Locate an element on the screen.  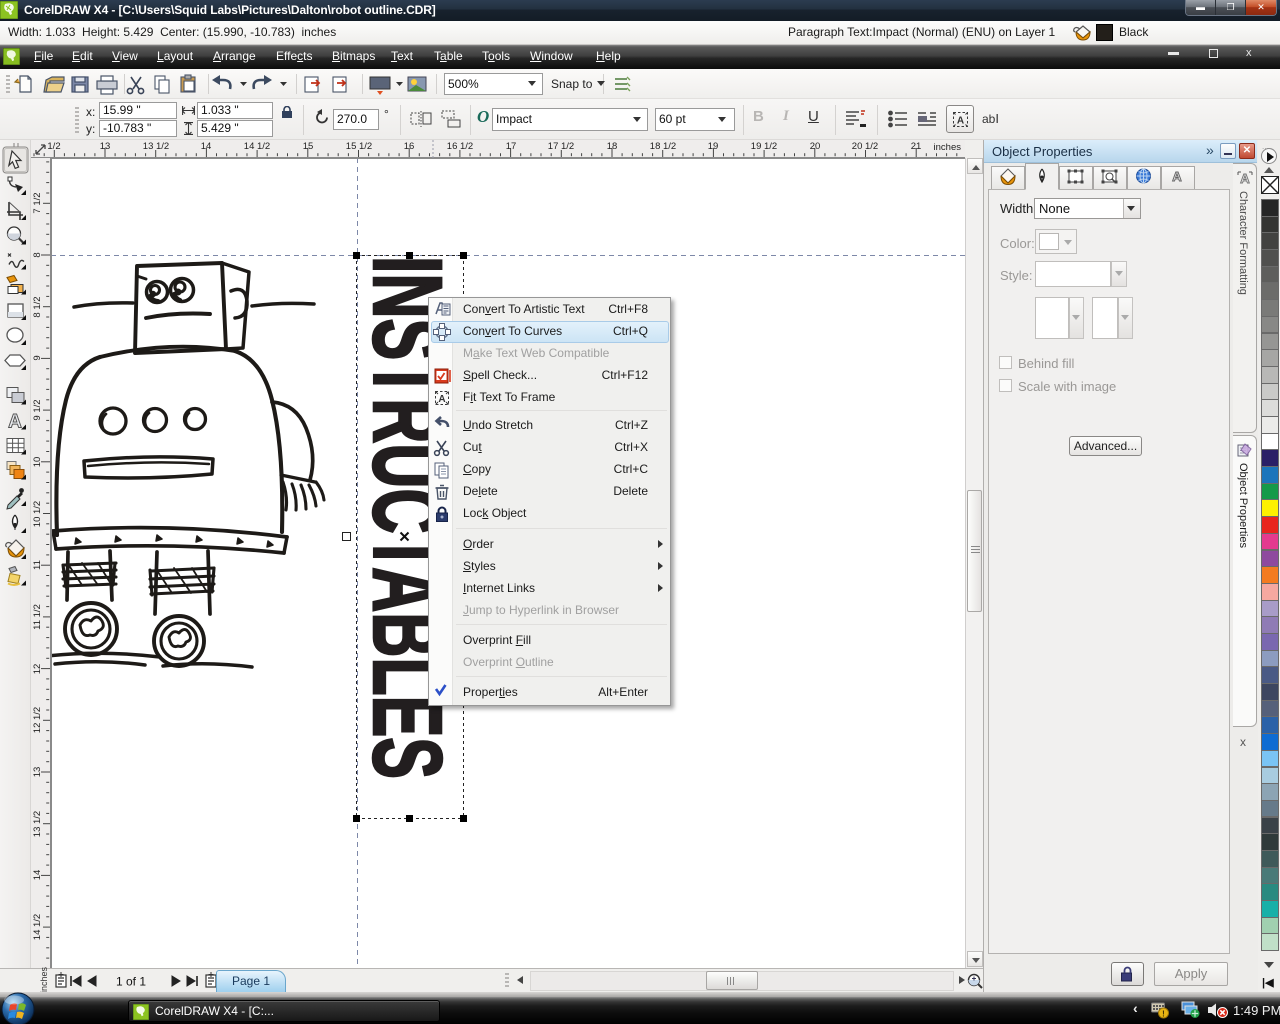
svg-text: 16 is located at coordinates (409, 146).